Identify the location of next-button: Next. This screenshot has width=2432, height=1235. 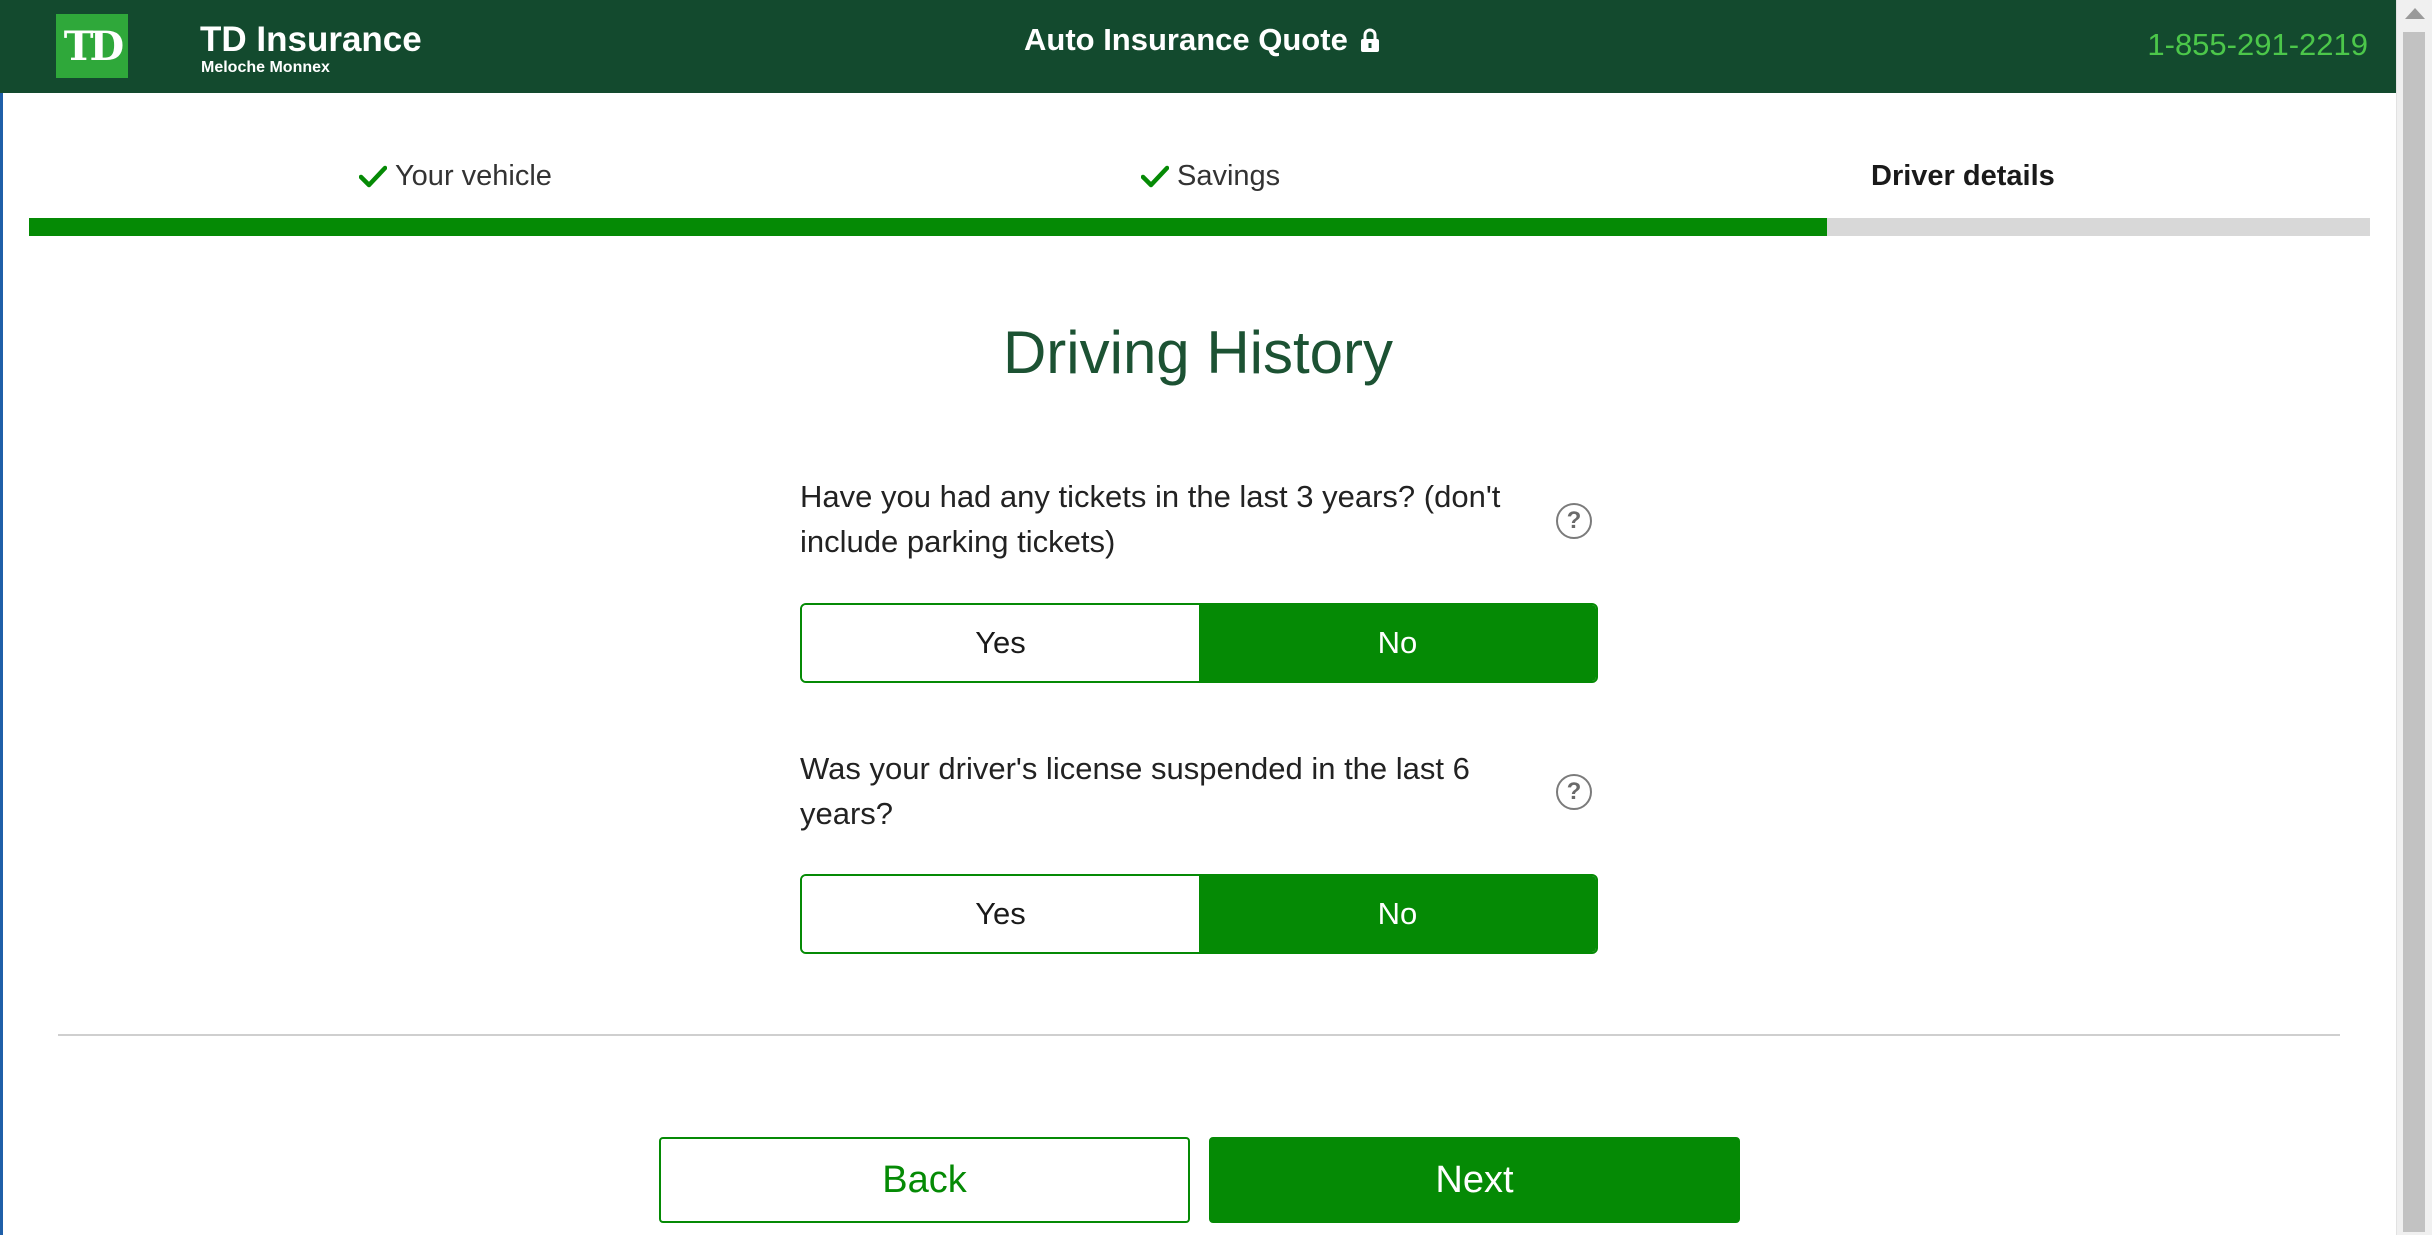
(1474, 1180).